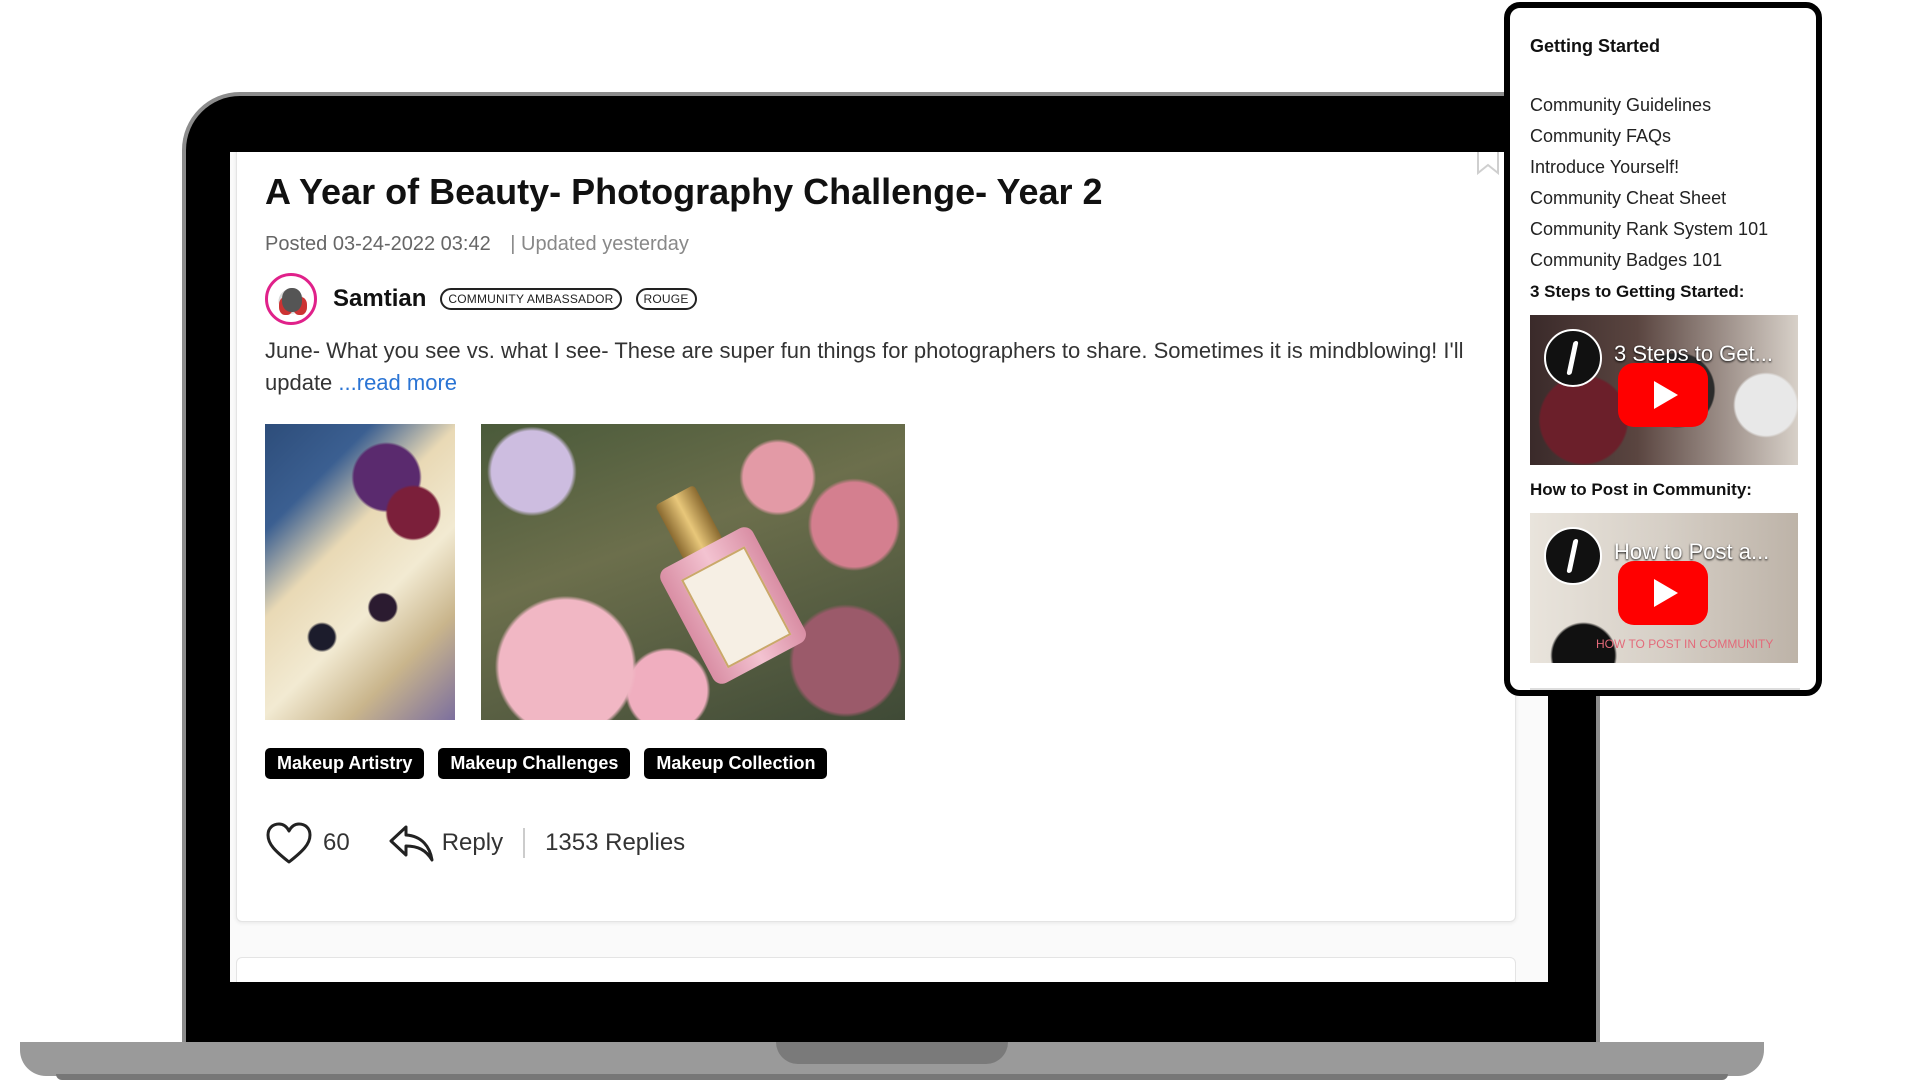  I want to click on tag-makeup-challenges: Makeup Challenges, so click(534, 763).